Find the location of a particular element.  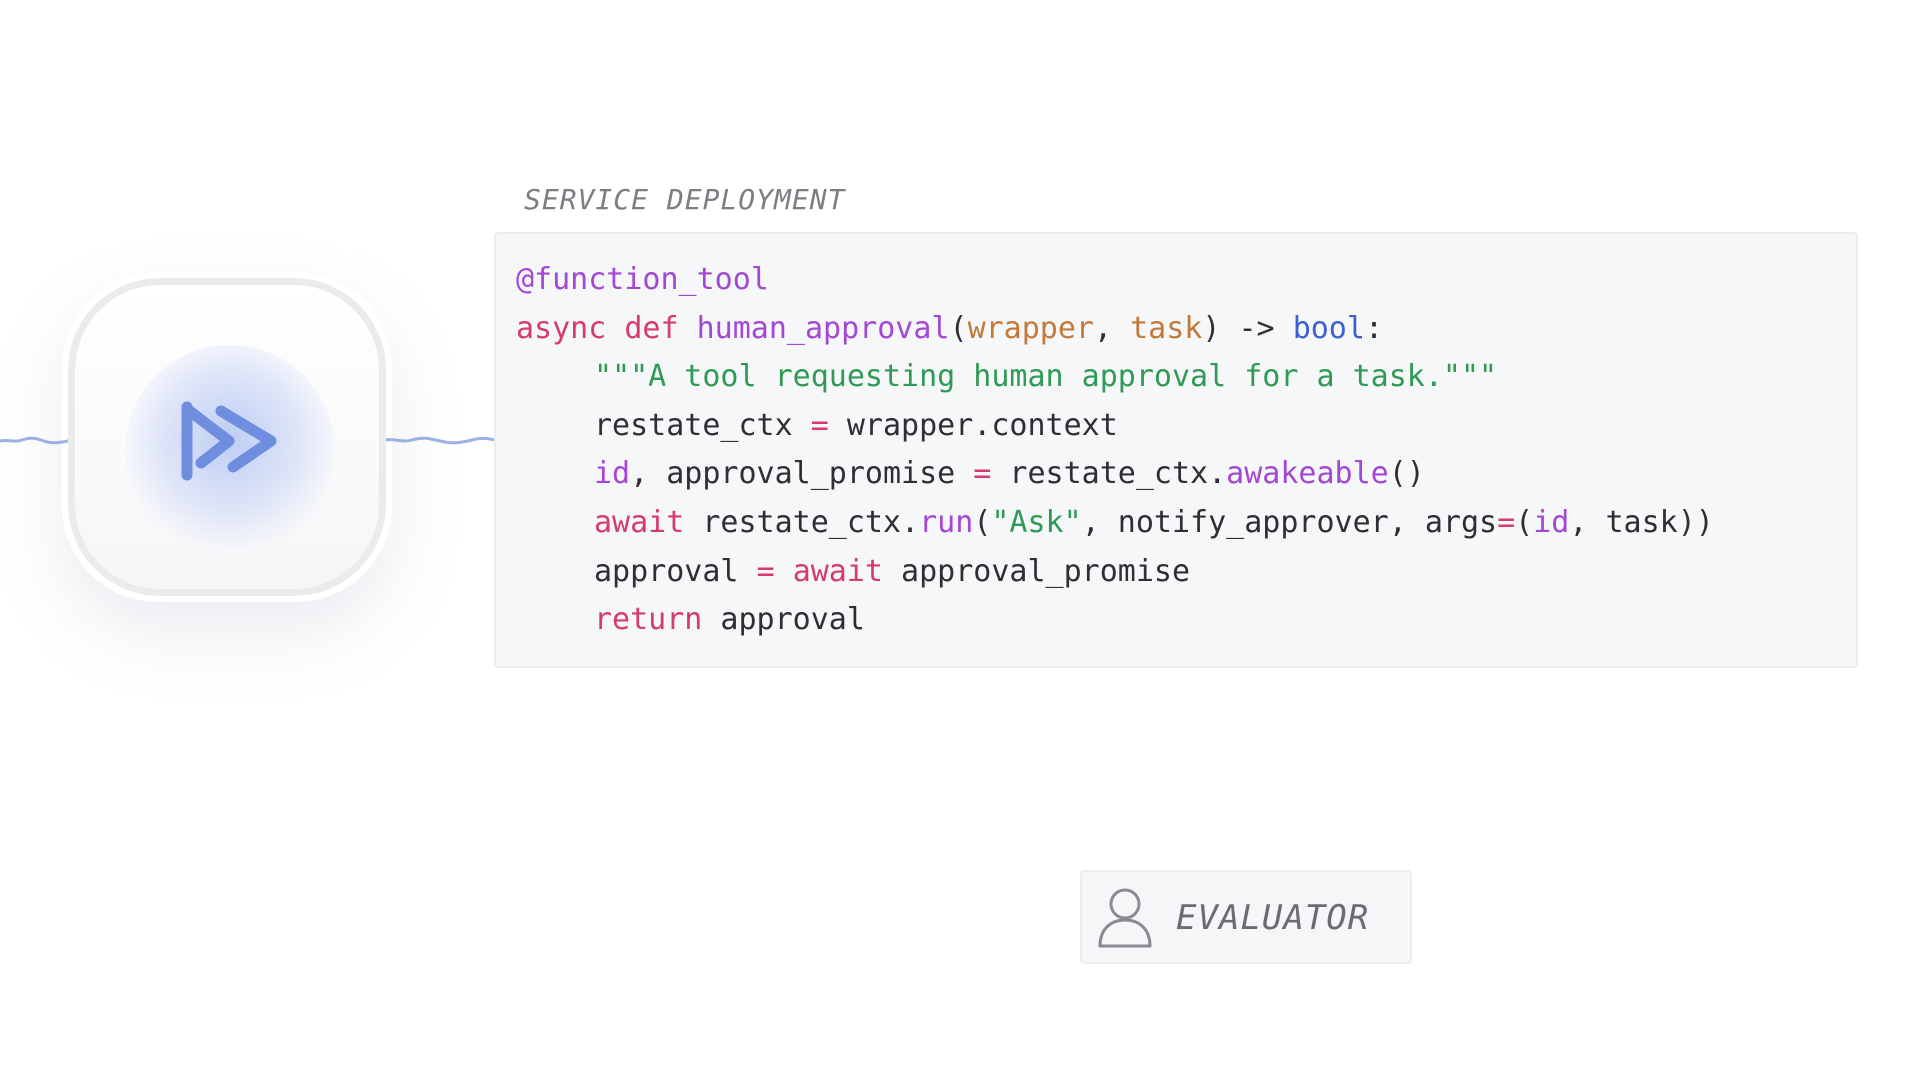

service-logo is located at coordinates (227, 437).